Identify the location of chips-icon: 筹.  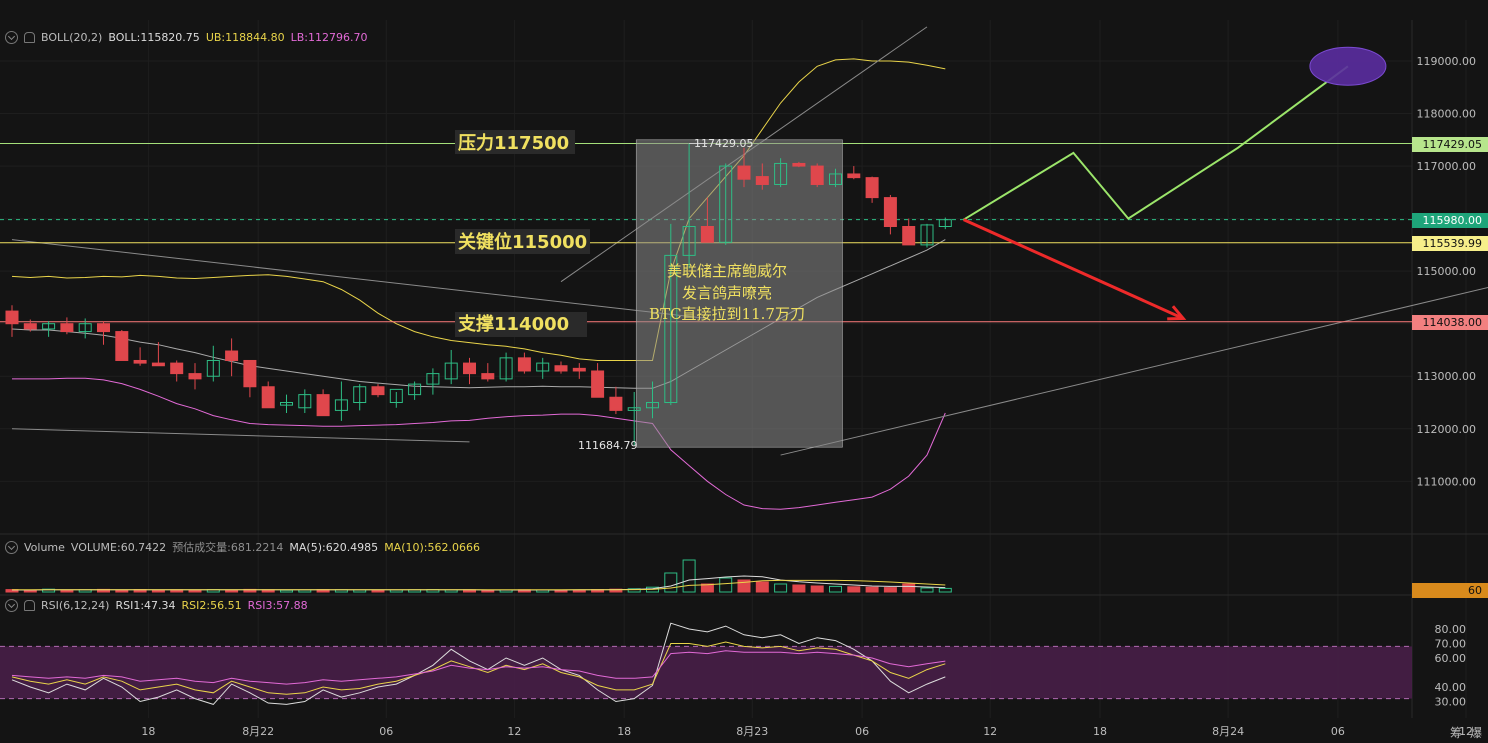
(1456, 732).